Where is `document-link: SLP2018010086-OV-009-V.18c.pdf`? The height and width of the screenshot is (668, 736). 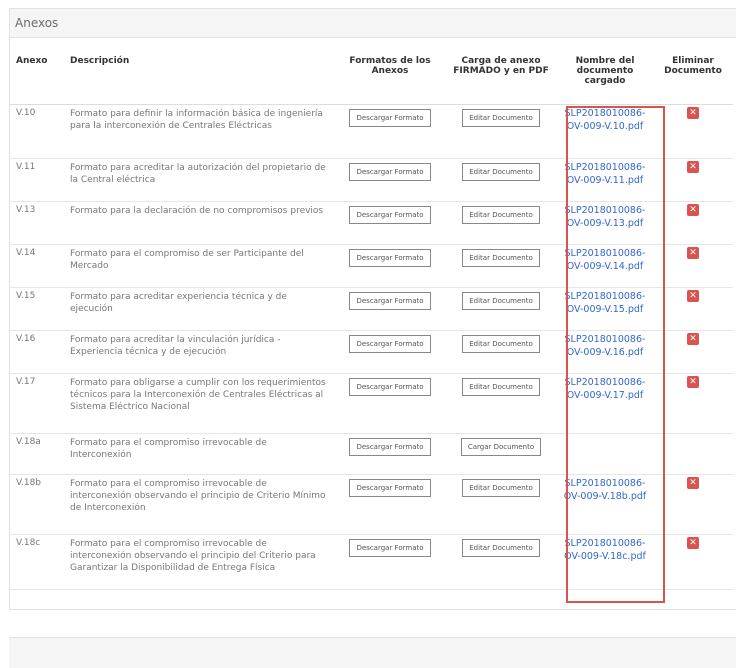 document-link: SLP2018010086-OV-009-V.18c.pdf is located at coordinates (605, 550).